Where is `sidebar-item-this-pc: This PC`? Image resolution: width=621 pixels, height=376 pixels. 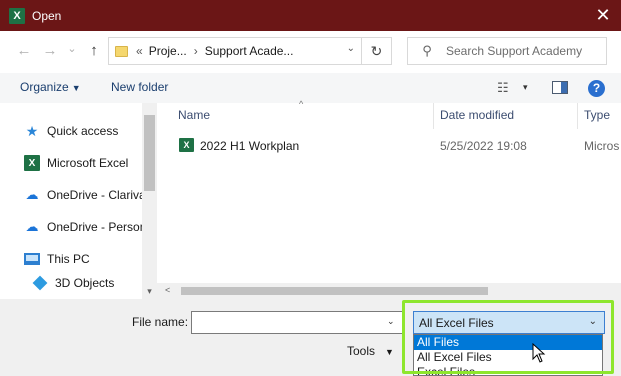
sidebar-item-this-pc: This PC is located at coordinates (57, 259).